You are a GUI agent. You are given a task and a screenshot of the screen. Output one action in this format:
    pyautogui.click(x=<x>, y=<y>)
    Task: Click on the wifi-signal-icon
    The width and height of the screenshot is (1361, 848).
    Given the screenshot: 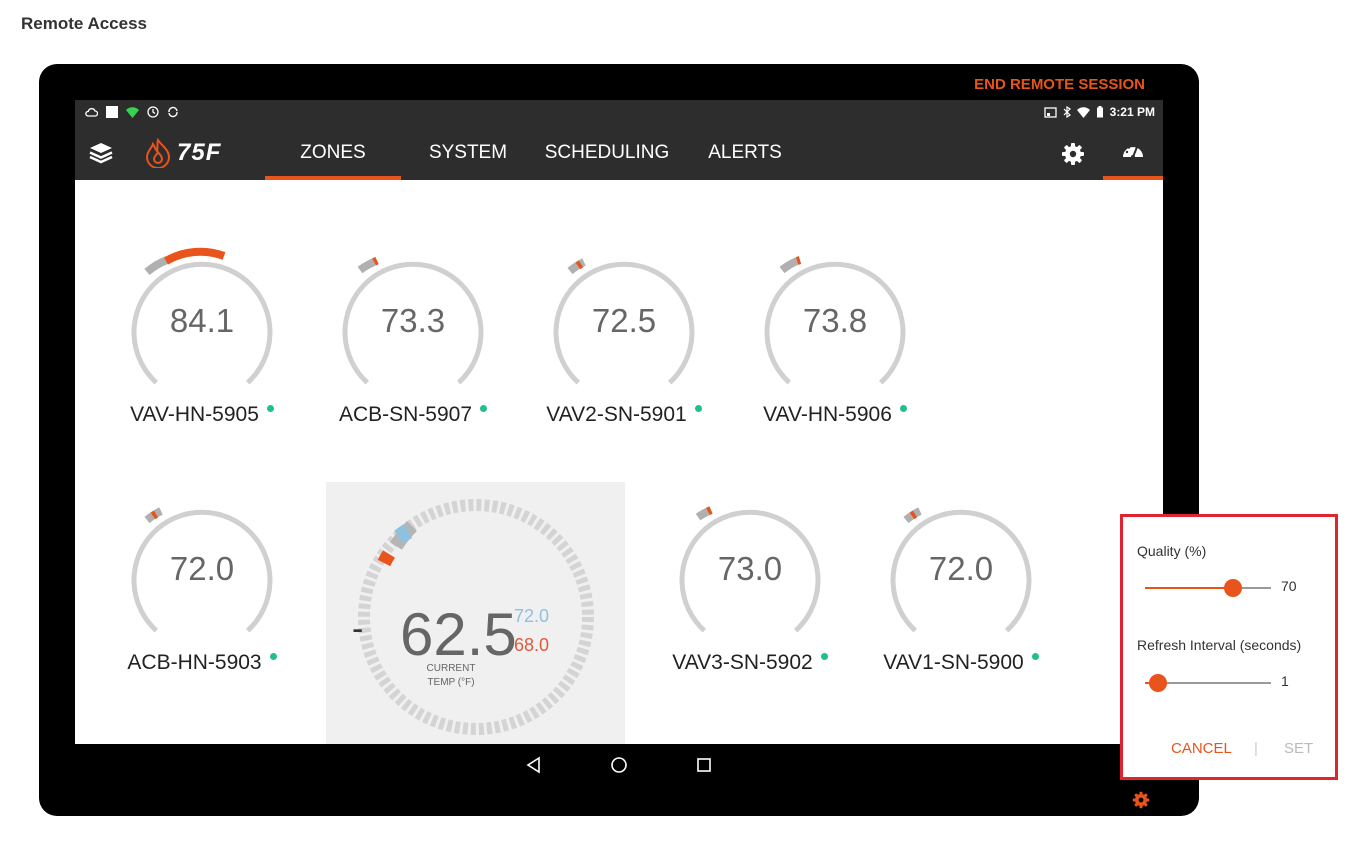 What is the action you would take?
    pyautogui.click(x=1083, y=112)
    